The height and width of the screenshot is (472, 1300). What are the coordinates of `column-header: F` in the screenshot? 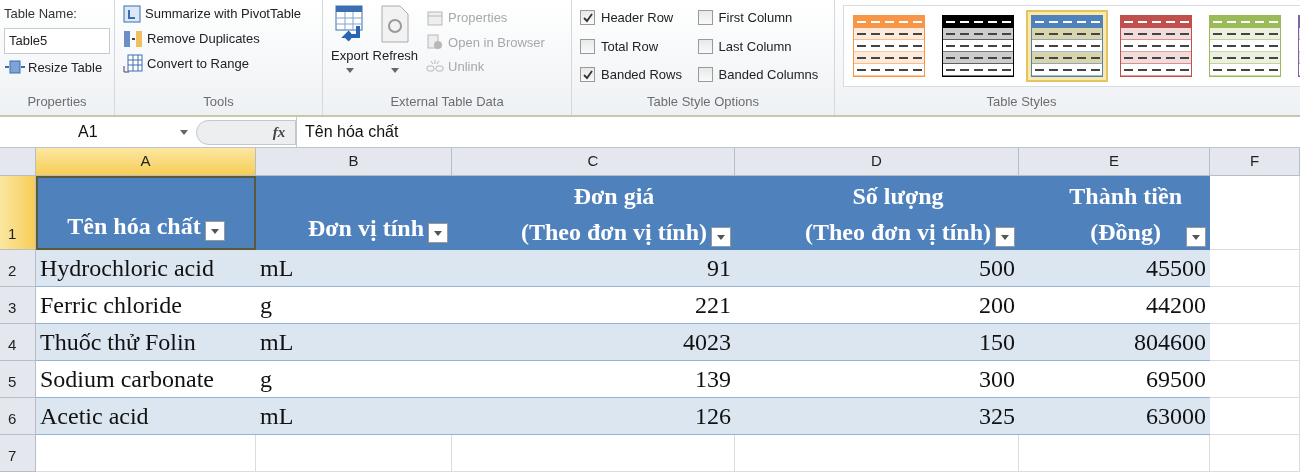 It's located at (1255, 162).